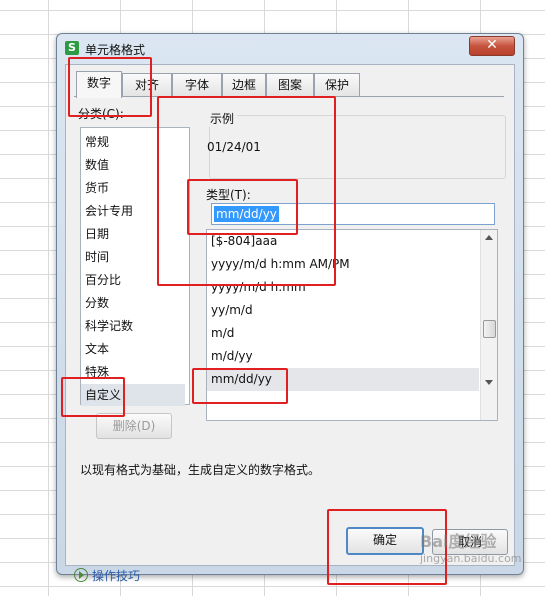 This screenshot has width=545, height=596. Describe the element at coordinates (93, 397) in the screenshot. I see `annotation-box-custom-category` at that location.